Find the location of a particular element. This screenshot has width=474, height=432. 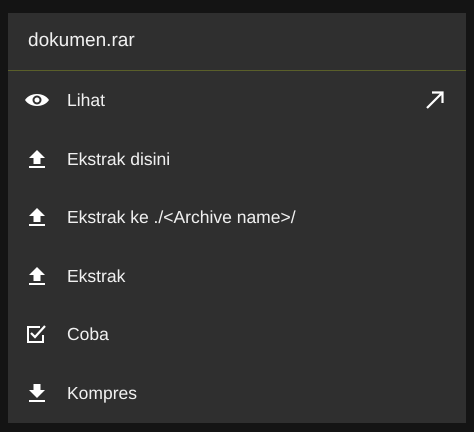

menu-item: Kompres is located at coordinates (237, 393).